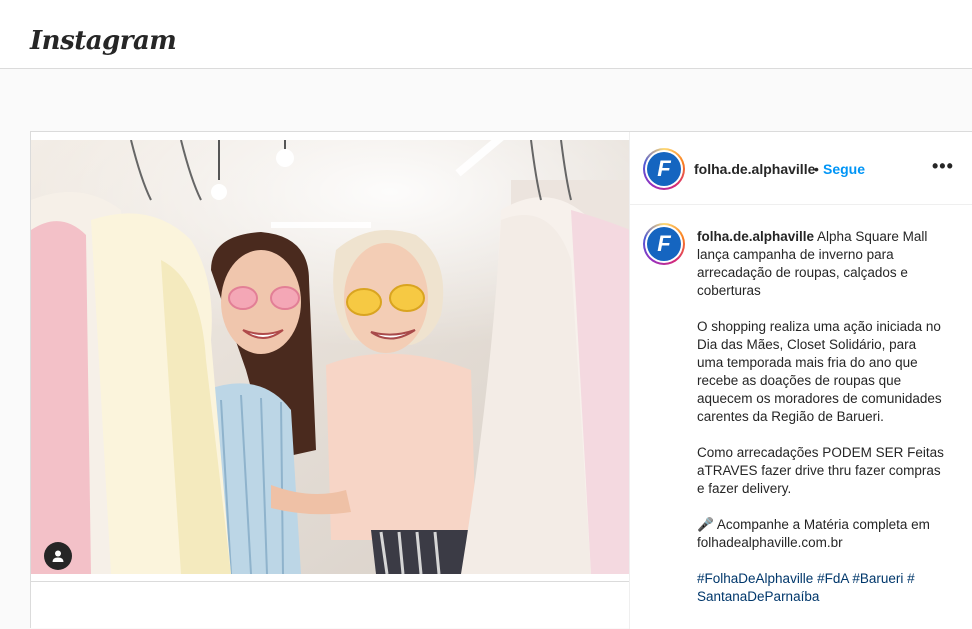 The height and width of the screenshot is (629, 972). Describe the element at coordinates (943, 166) in the screenshot. I see `more-options-button: •••` at that location.